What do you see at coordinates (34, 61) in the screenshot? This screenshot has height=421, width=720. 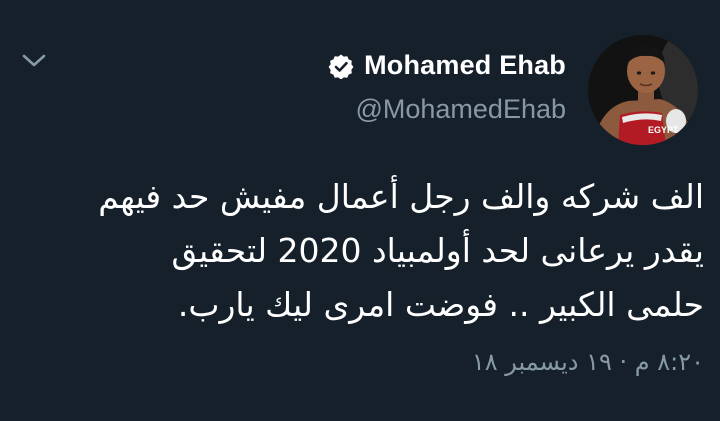 I see `chevron-down-icon` at bounding box center [34, 61].